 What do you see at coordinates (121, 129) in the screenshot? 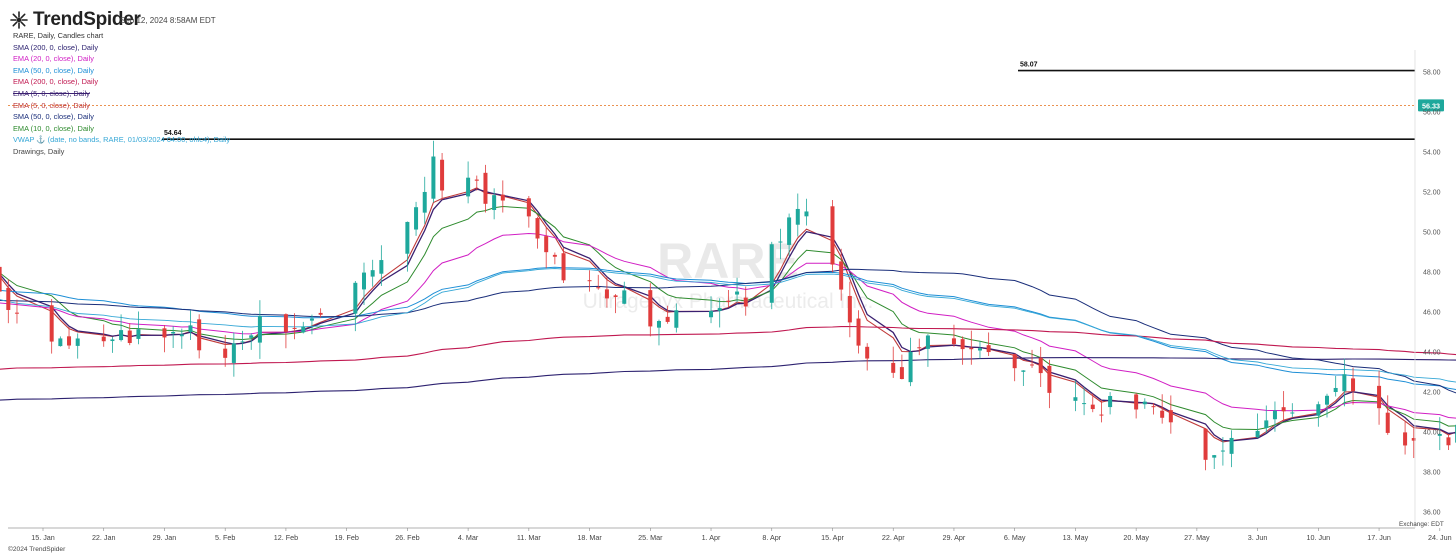
I see `legend-item: EMA (10, 0, close), Daily` at bounding box center [121, 129].